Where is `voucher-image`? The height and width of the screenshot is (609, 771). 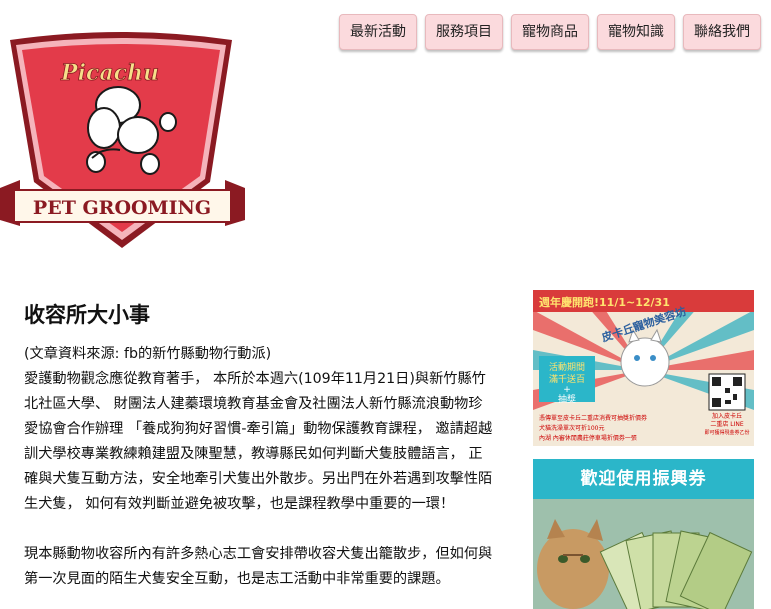 voucher-image is located at coordinates (643, 554).